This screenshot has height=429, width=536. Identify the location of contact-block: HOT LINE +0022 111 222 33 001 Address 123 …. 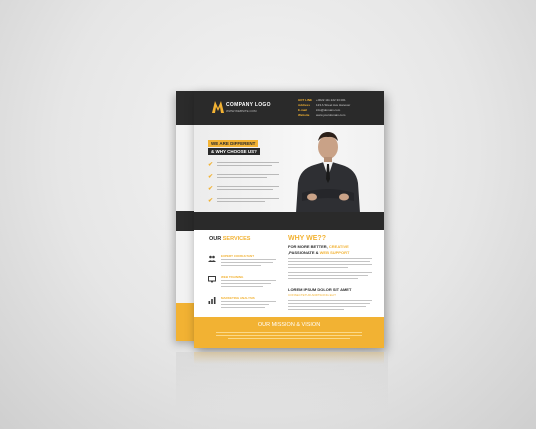
(340, 108).